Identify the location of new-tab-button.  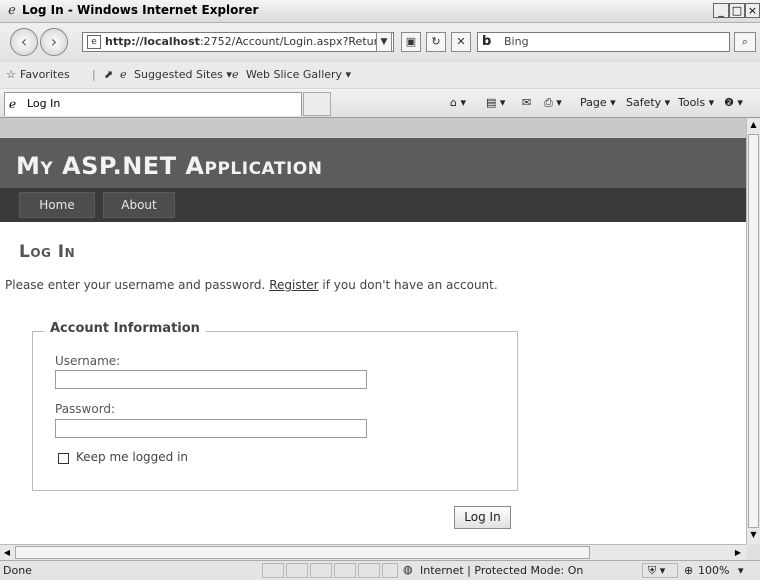
(317, 104).